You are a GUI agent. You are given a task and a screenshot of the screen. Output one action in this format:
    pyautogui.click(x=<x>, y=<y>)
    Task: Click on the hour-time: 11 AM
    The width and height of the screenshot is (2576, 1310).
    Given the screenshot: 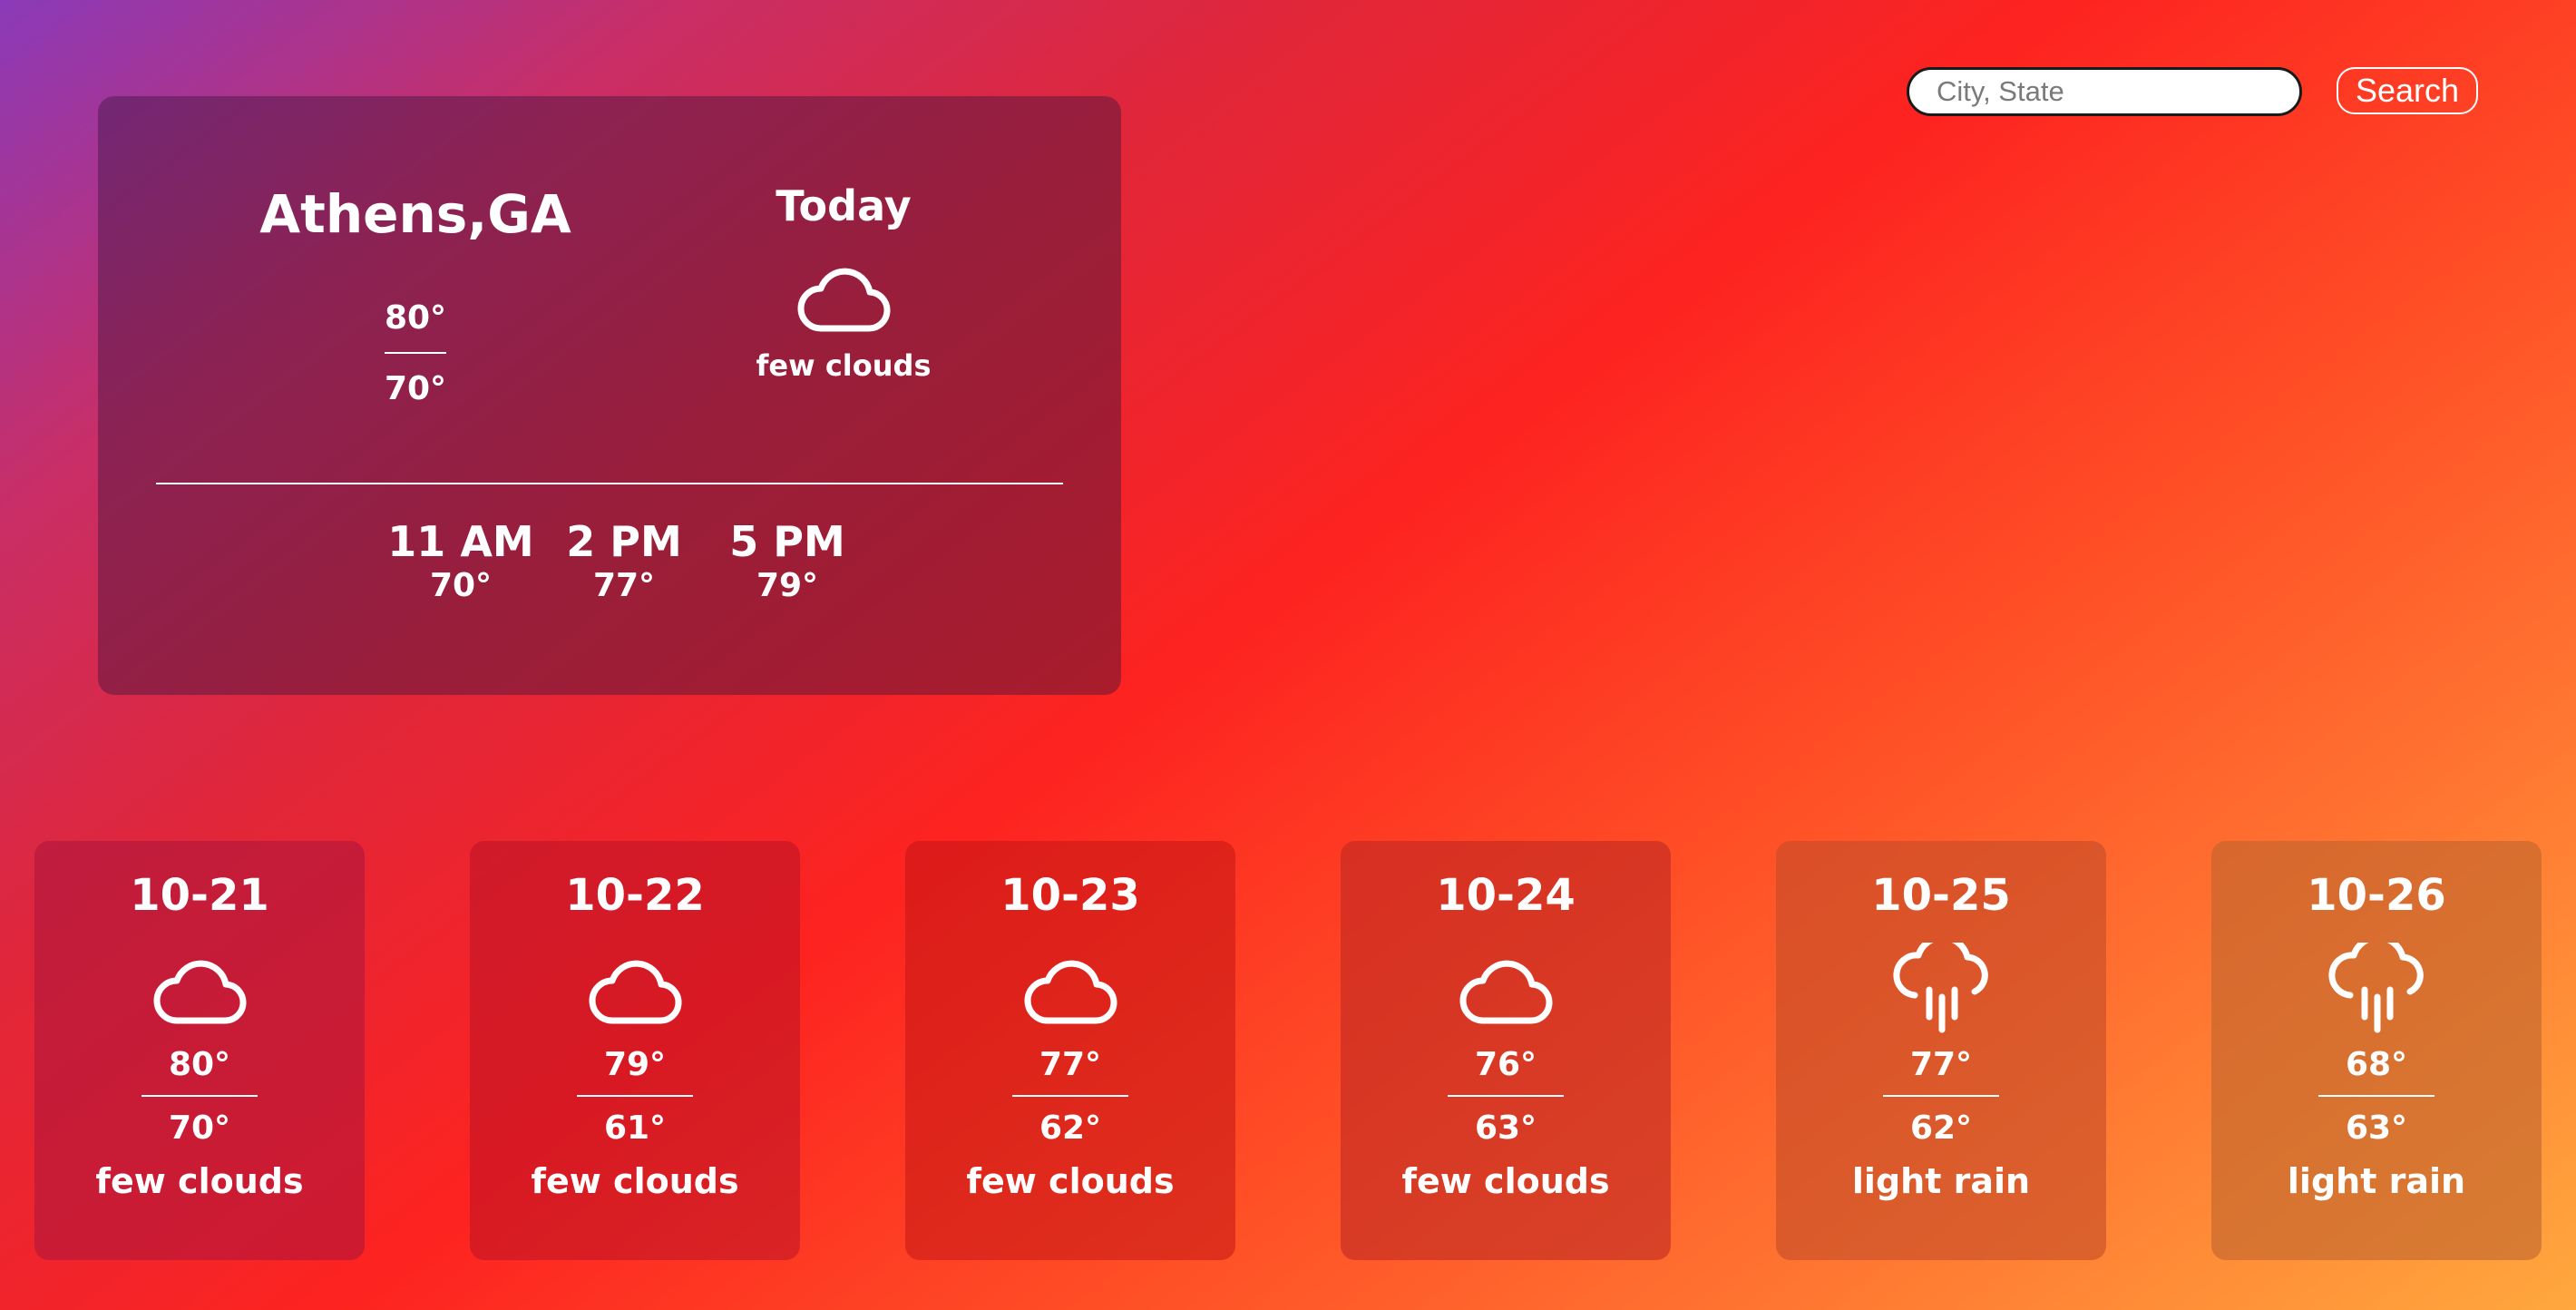 What is the action you would take?
    pyautogui.click(x=460, y=541)
    